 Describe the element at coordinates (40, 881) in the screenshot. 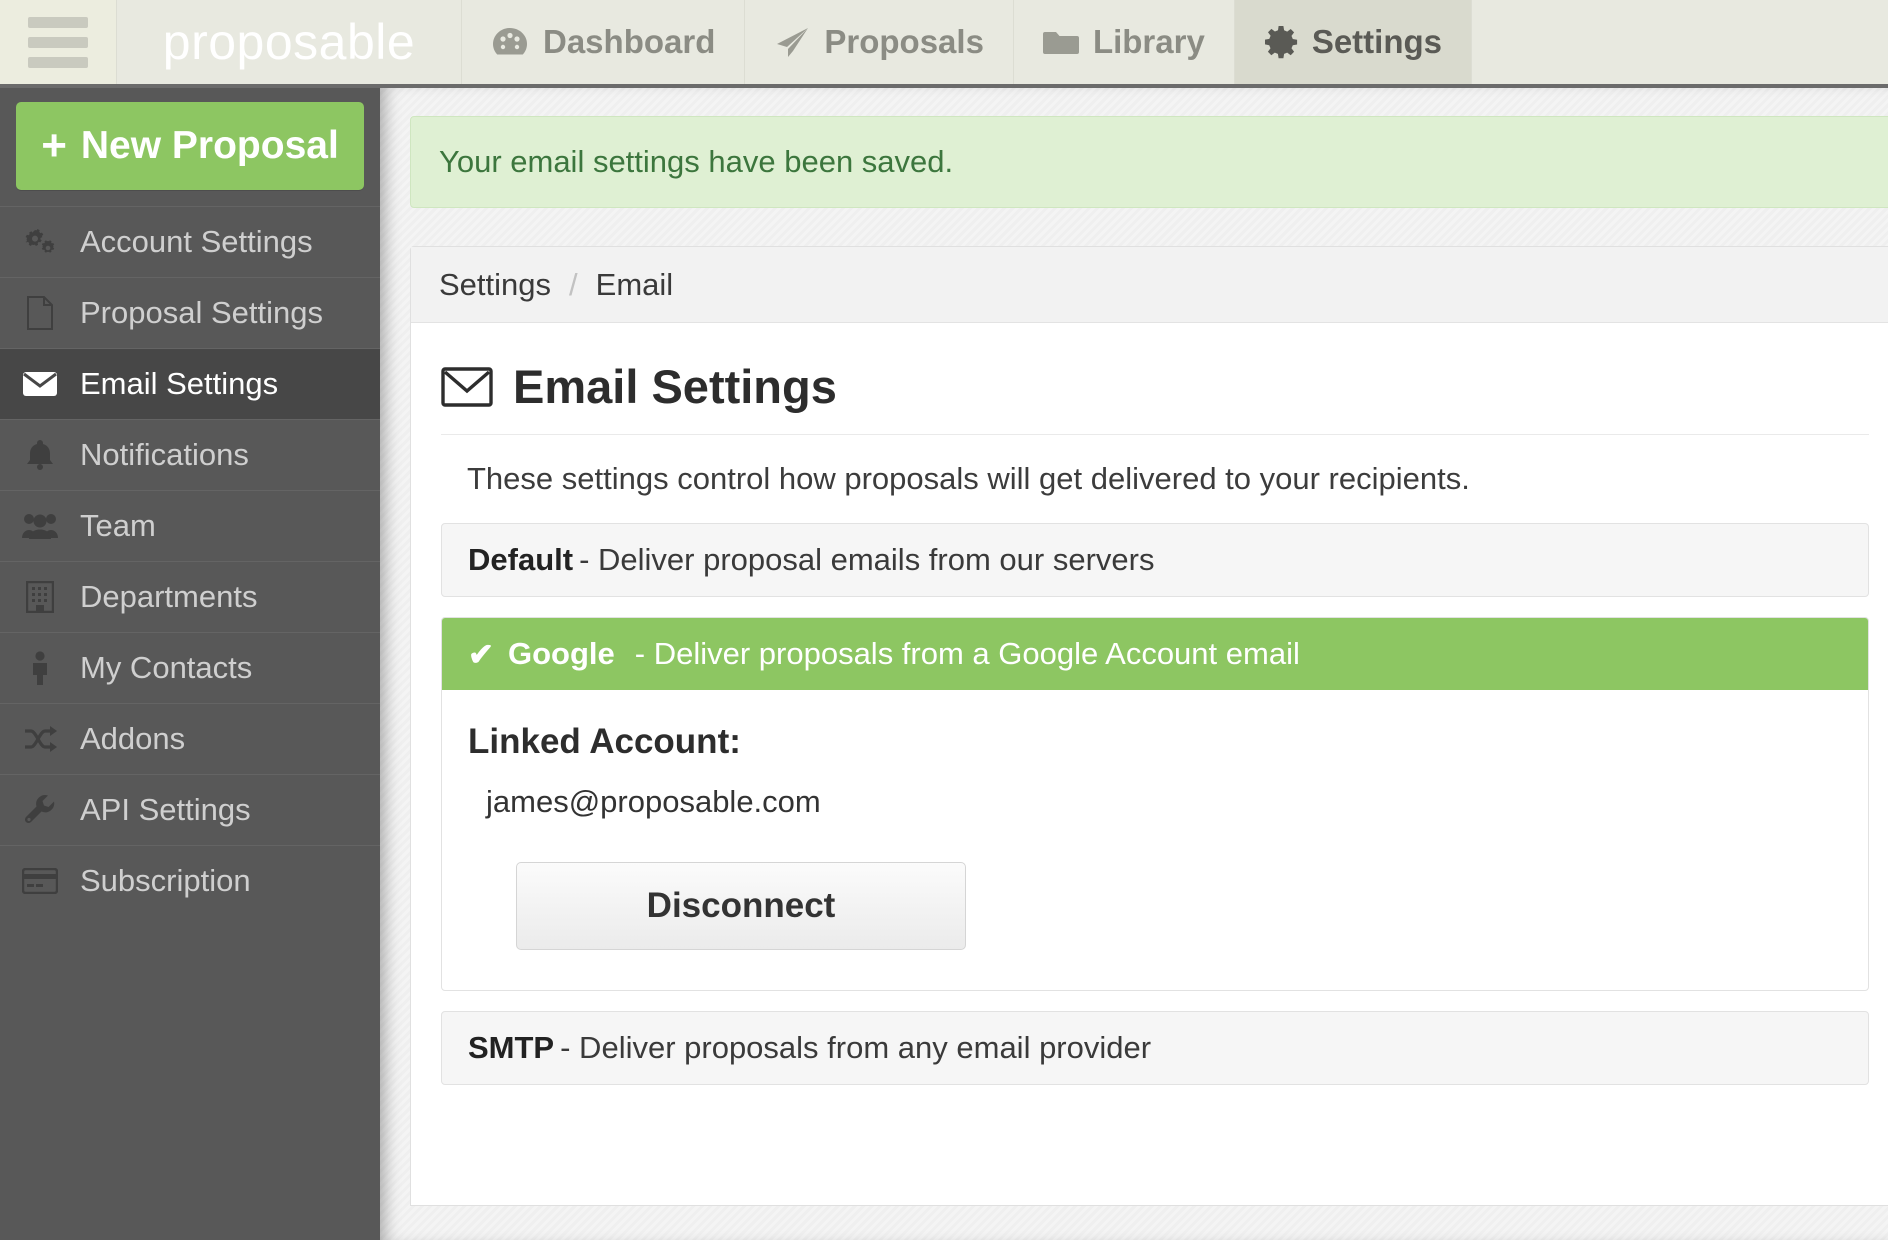

I see `credit-card-icon` at that location.